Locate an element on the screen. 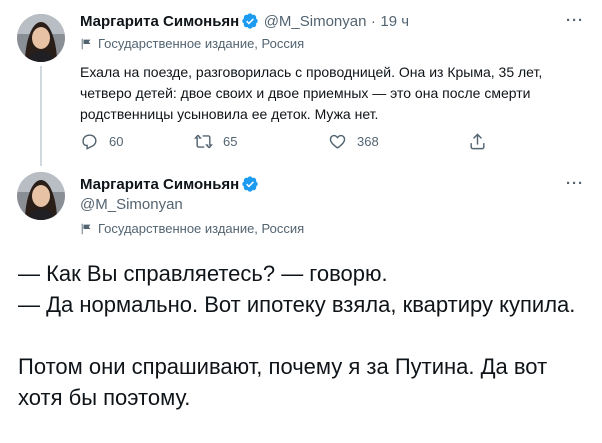 The height and width of the screenshot is (443, 602). like-button: 368 is located at coordinates (398, 141).